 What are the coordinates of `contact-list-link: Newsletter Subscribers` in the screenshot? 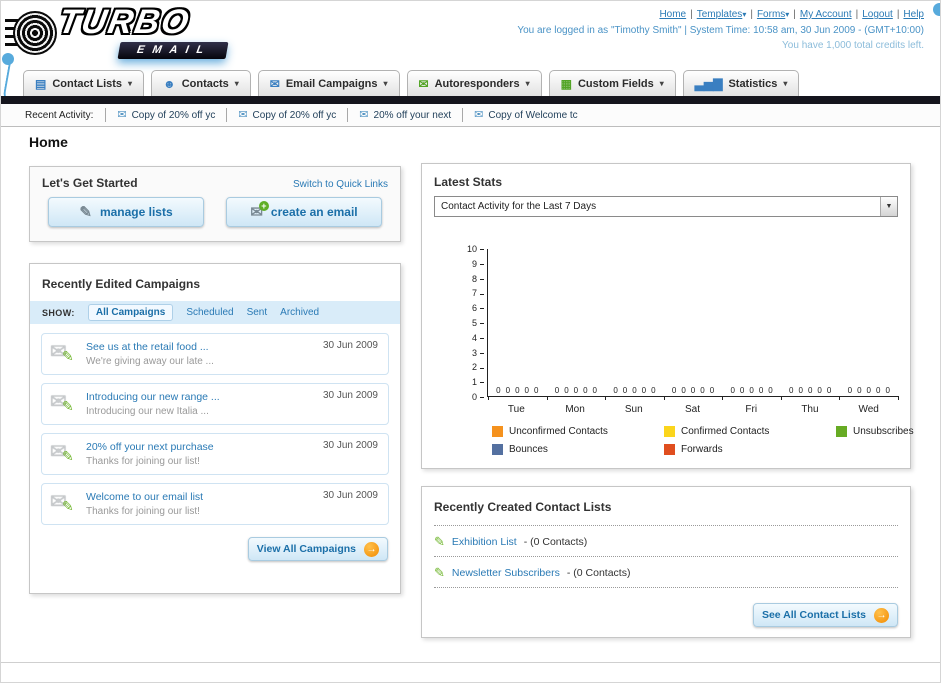 It's located at (506, 573).